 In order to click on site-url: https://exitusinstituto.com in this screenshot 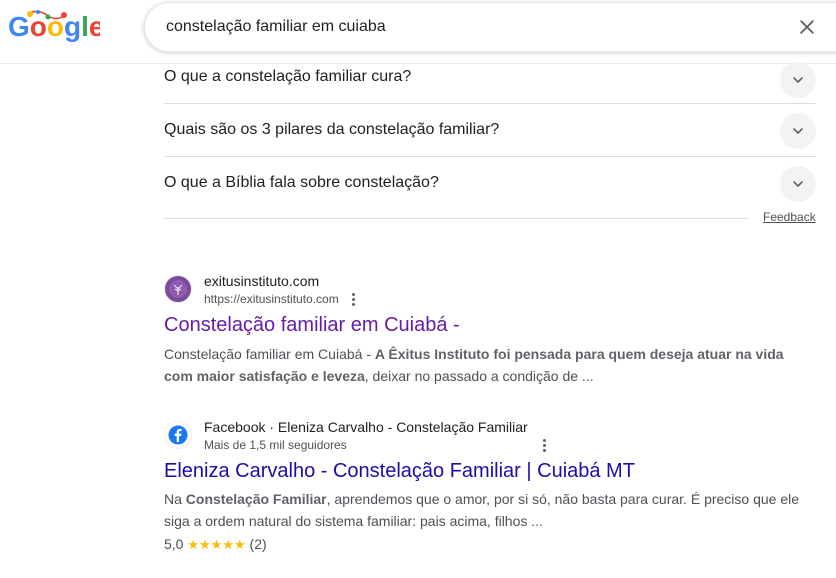, I will do `click(271, 299)`.